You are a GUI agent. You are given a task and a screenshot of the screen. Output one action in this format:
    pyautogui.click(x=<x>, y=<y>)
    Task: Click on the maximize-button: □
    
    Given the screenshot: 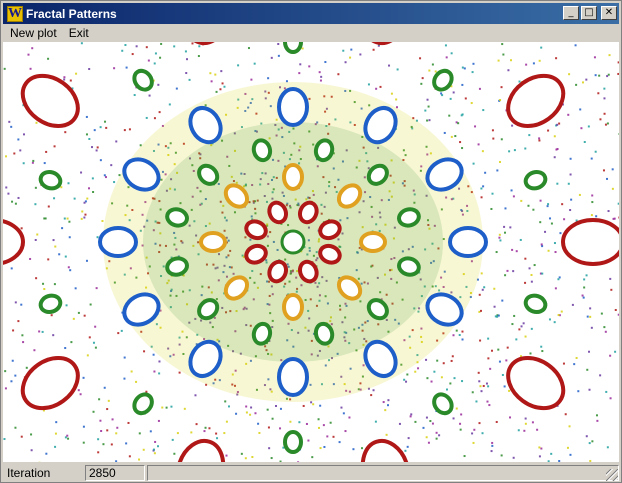 What is the action you would take?
    pyautogui.click(x=589, y=13)
    